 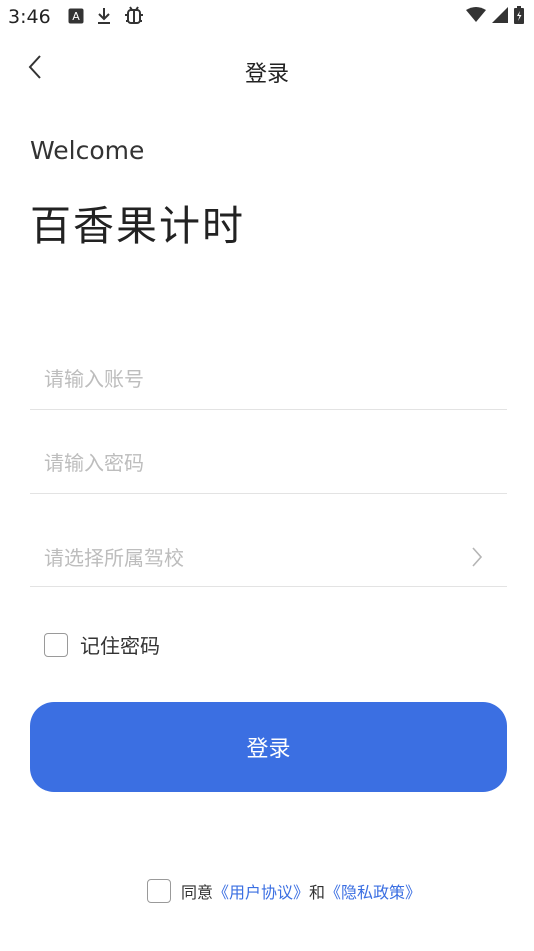 I want to click on nav-bar: 登录, so click(x=267, y=70).